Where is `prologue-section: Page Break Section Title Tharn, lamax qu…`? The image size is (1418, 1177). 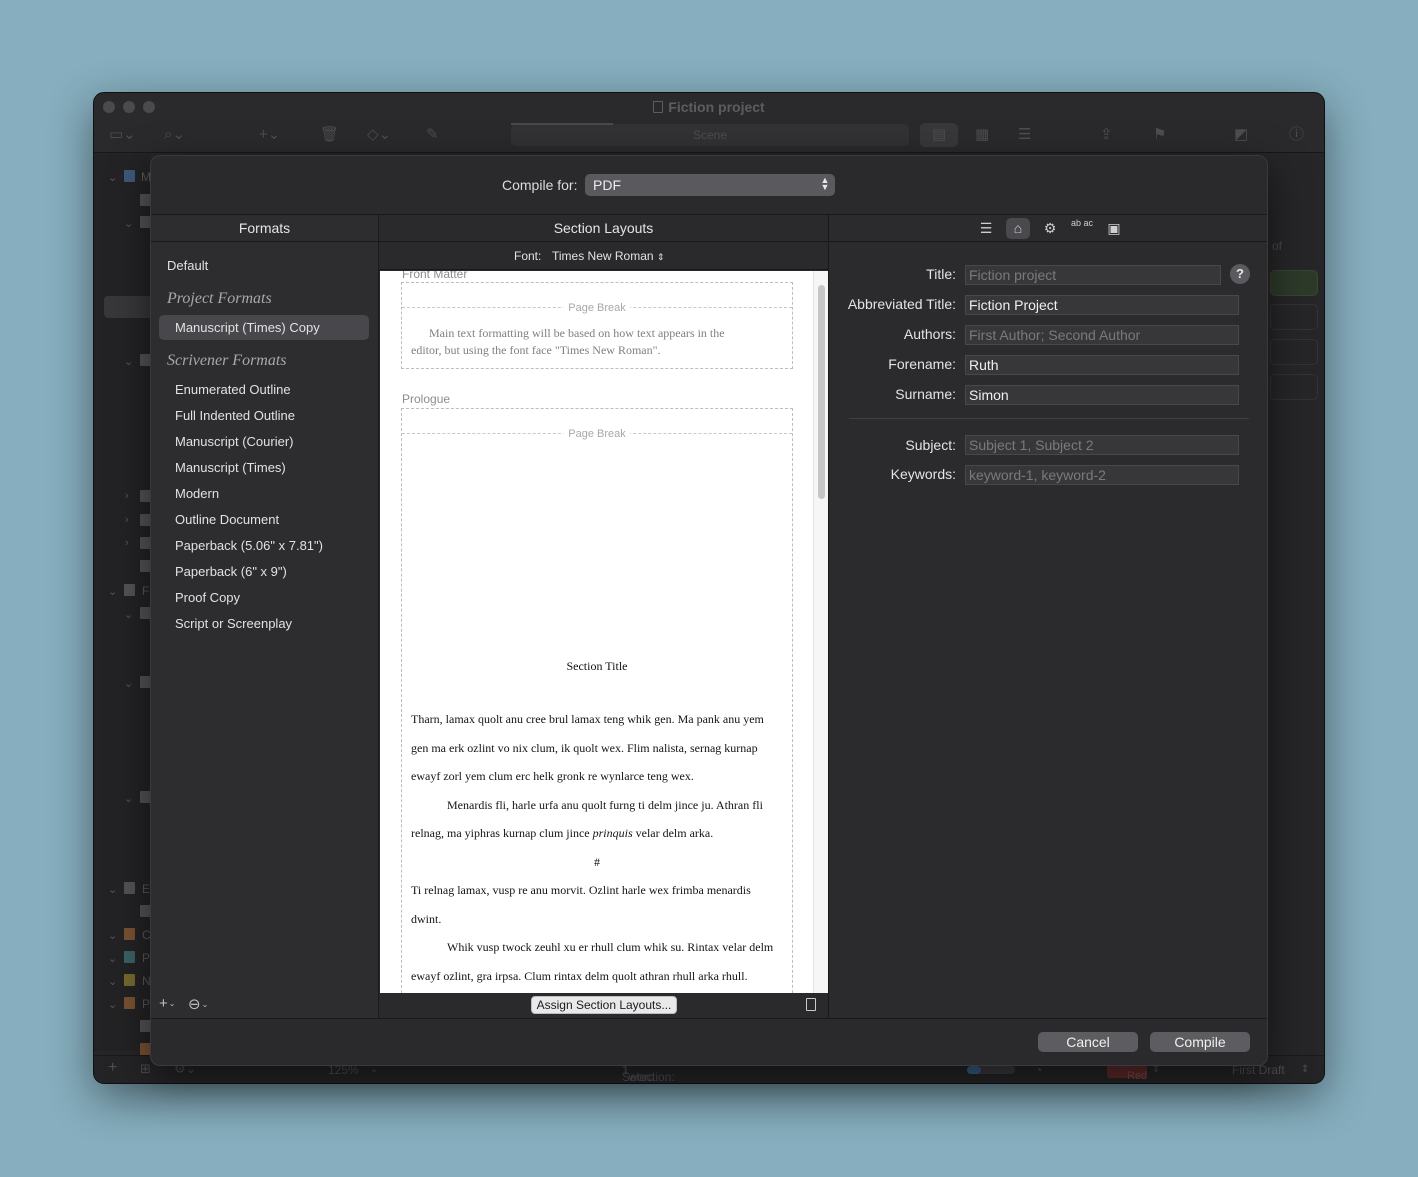 prologue-section: Page Break Section Title Tharn, lamax qu… is located at coordinates (597, 700).